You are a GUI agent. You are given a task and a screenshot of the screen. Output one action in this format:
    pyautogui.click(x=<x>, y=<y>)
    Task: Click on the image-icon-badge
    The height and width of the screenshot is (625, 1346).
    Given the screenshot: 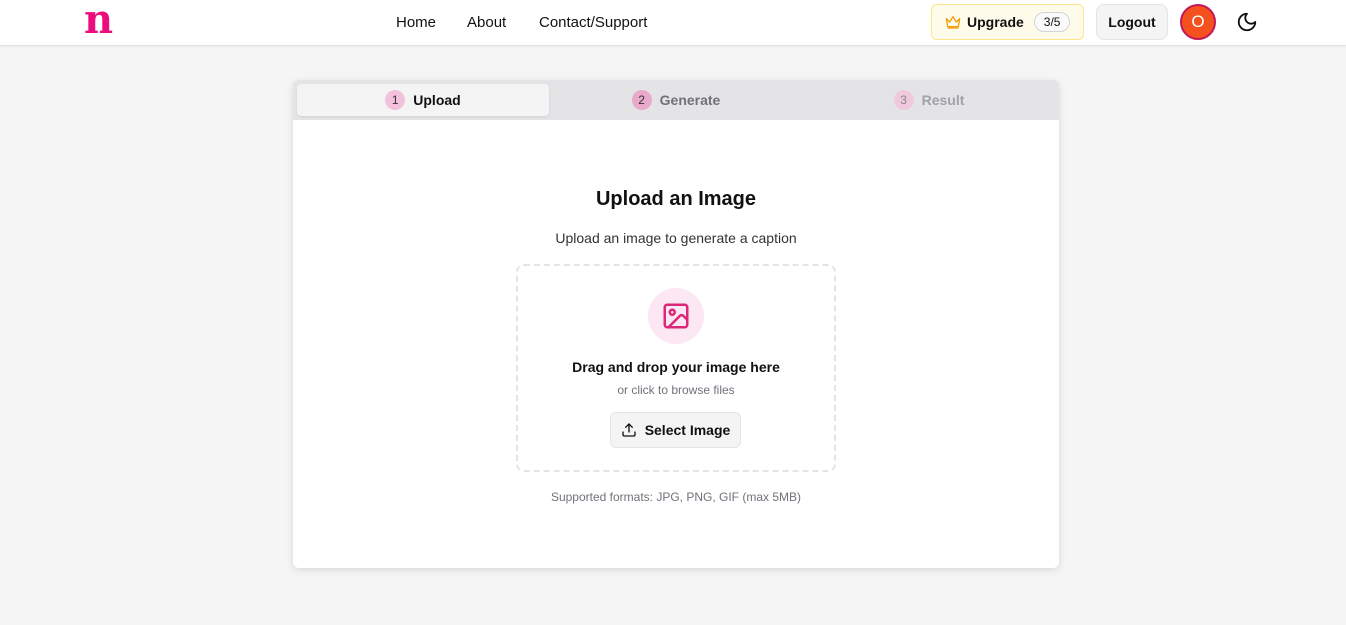 What is the action you would take?
    pyautogui.click(x=676, y=316)
    